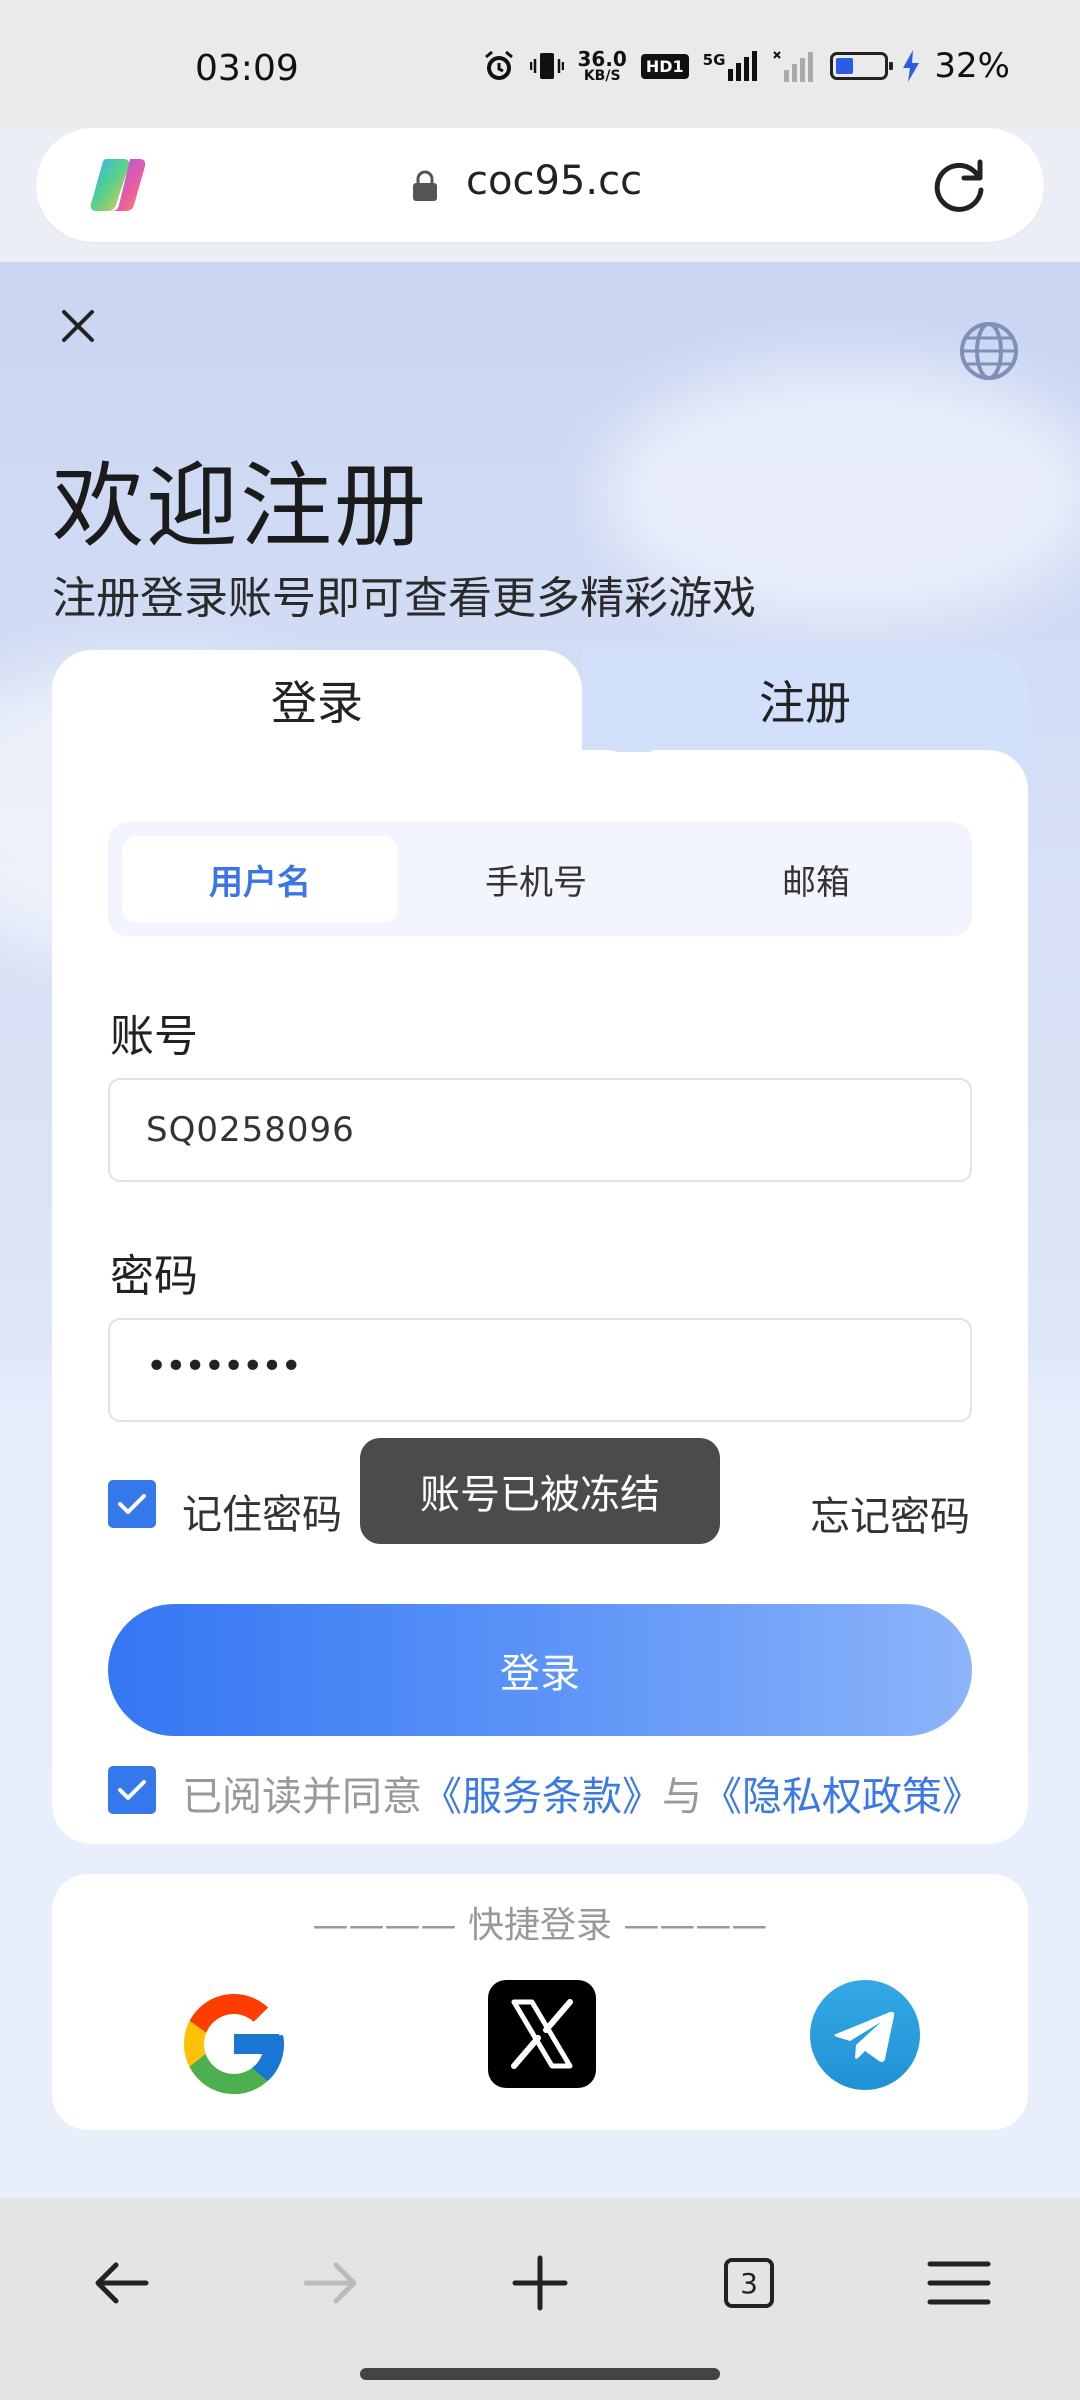 The height and width of the screenshot is (2400, 1080). I want to click on forward-arrow-icon, so click(331, 2283).